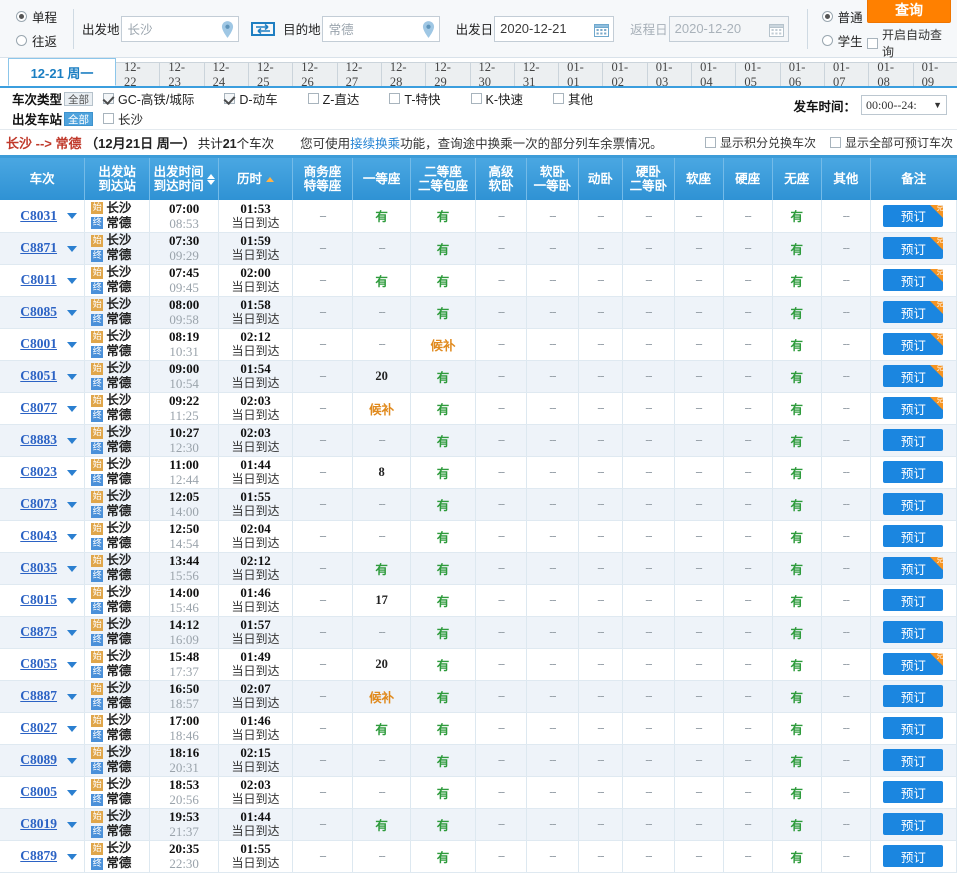  Describe the element at coordinates (38, 695) in the screenshot. I see `train-number-link: C8887` at that location.